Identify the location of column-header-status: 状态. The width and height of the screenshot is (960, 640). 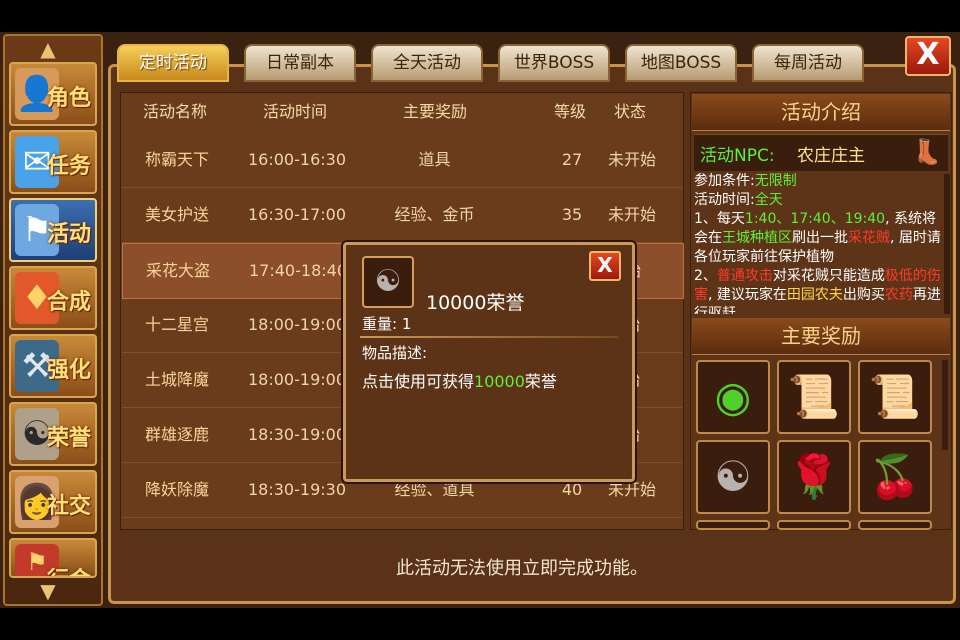
(629, 111).